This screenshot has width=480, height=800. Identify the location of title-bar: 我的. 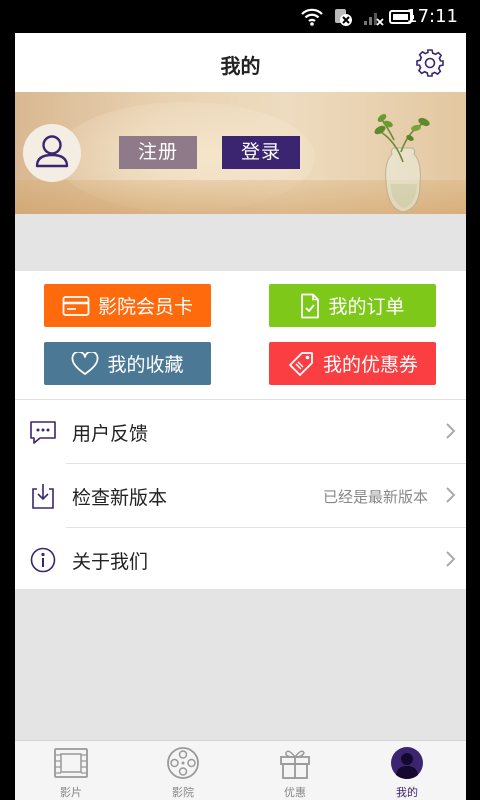
(240, 62).